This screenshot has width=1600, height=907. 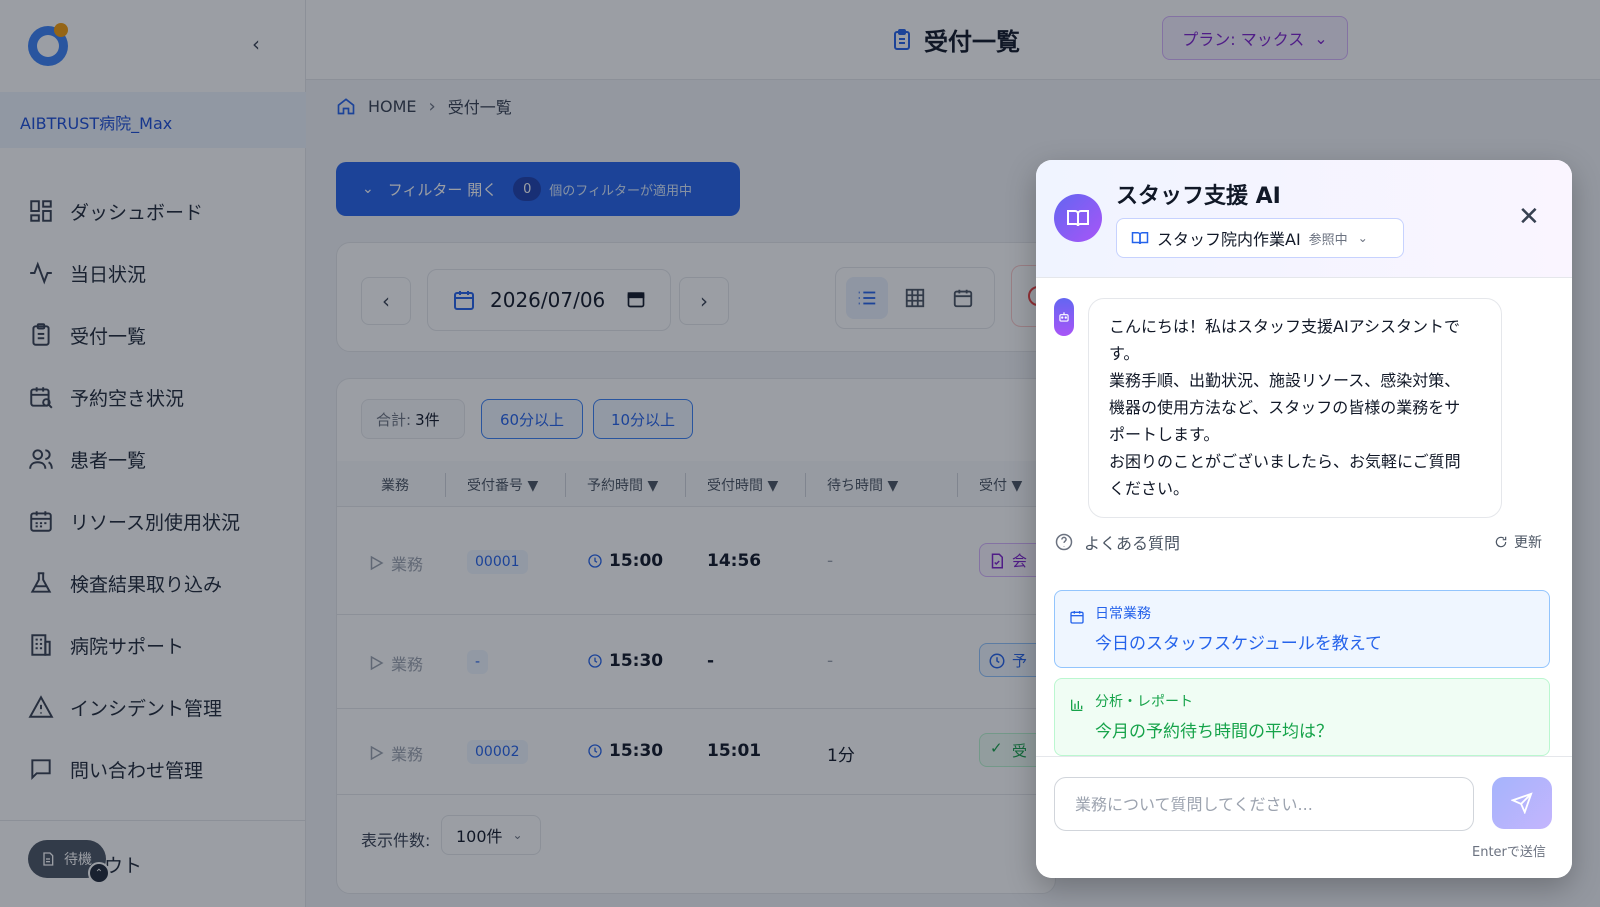 What do you see at coordinates (1064, 542) in the screenshot?
I see `help-circle-icon` at bounding box center [1064, 542].